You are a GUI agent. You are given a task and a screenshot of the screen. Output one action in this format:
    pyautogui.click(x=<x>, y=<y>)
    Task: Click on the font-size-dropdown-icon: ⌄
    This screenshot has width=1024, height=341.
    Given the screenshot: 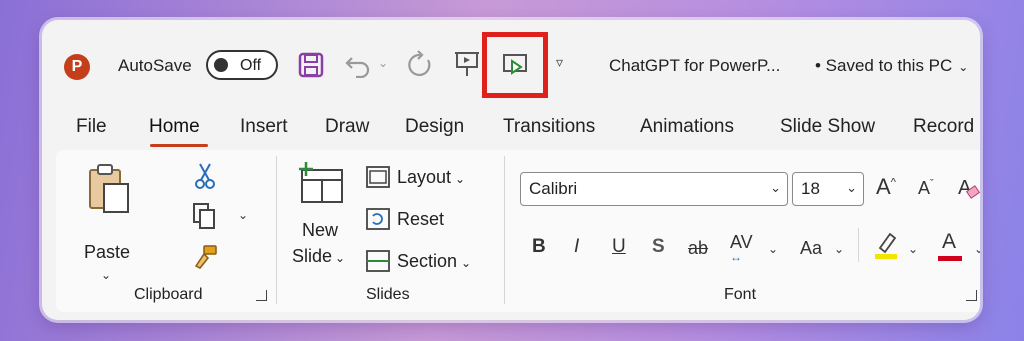 What is the action you would take?
    pyautogui.click(x=851, y=188)
    